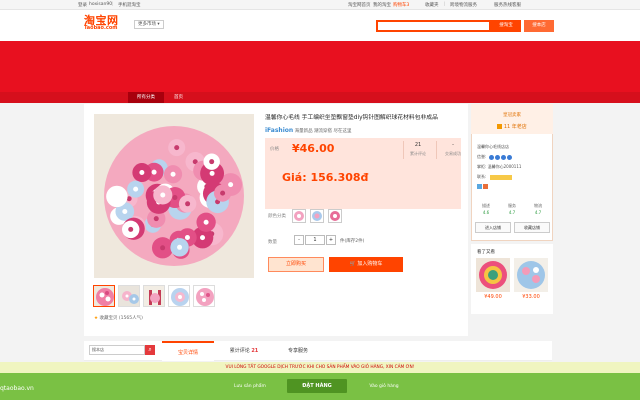  I want to click on shop-name: 温馨你心毛线店店, so click(493, 147).